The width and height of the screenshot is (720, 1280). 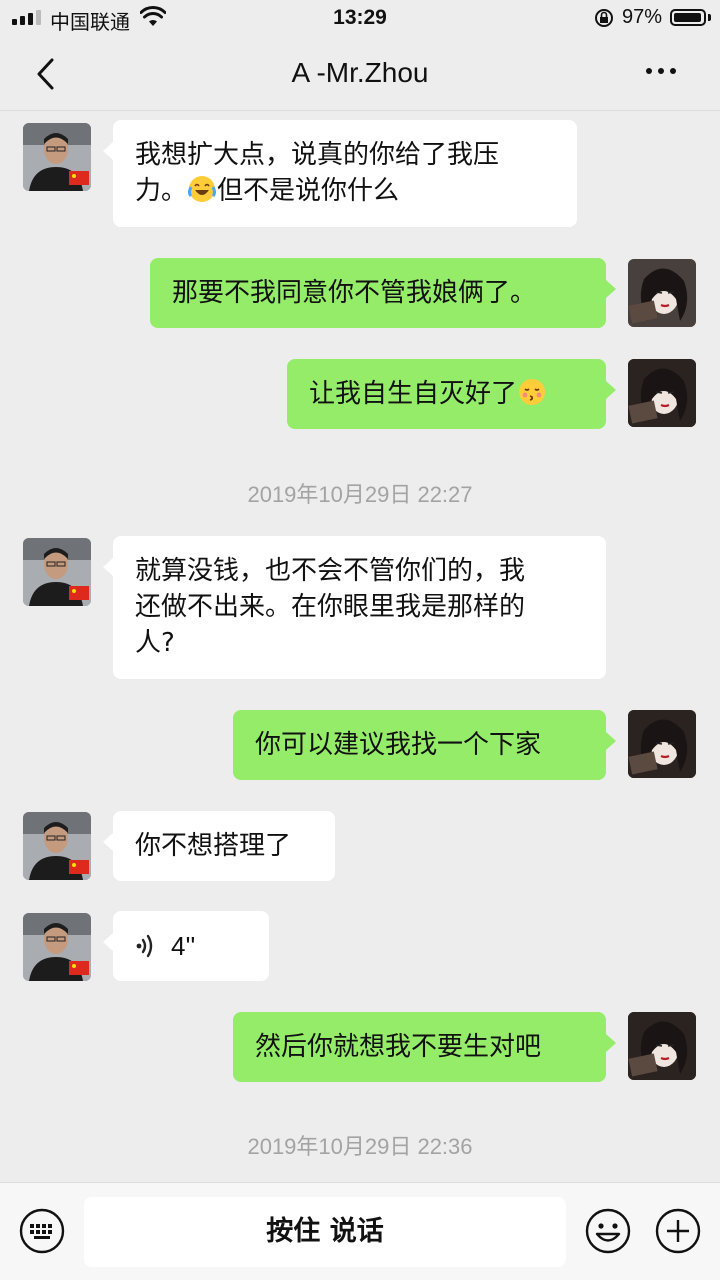 What do you see at coordinates (325, 1232) in the screenshot?
I see `hold-to-talk-button: 按住 说话` at bounding box center [325, 1232].